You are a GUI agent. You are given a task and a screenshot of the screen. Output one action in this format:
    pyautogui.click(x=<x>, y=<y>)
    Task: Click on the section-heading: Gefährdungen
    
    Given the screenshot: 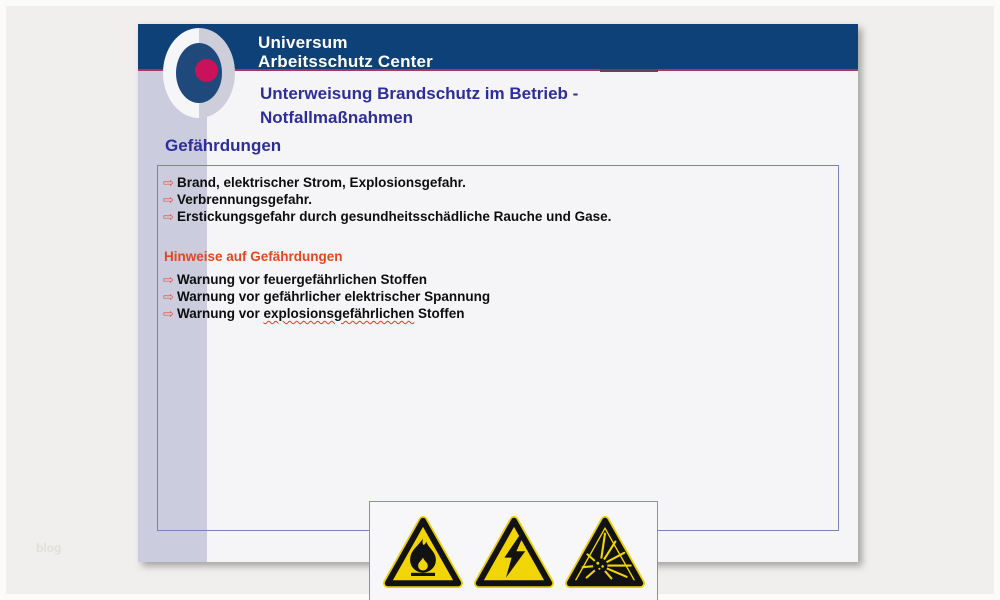 What is the action you would take?
    pyautogui.click(x=223, y=145)
    